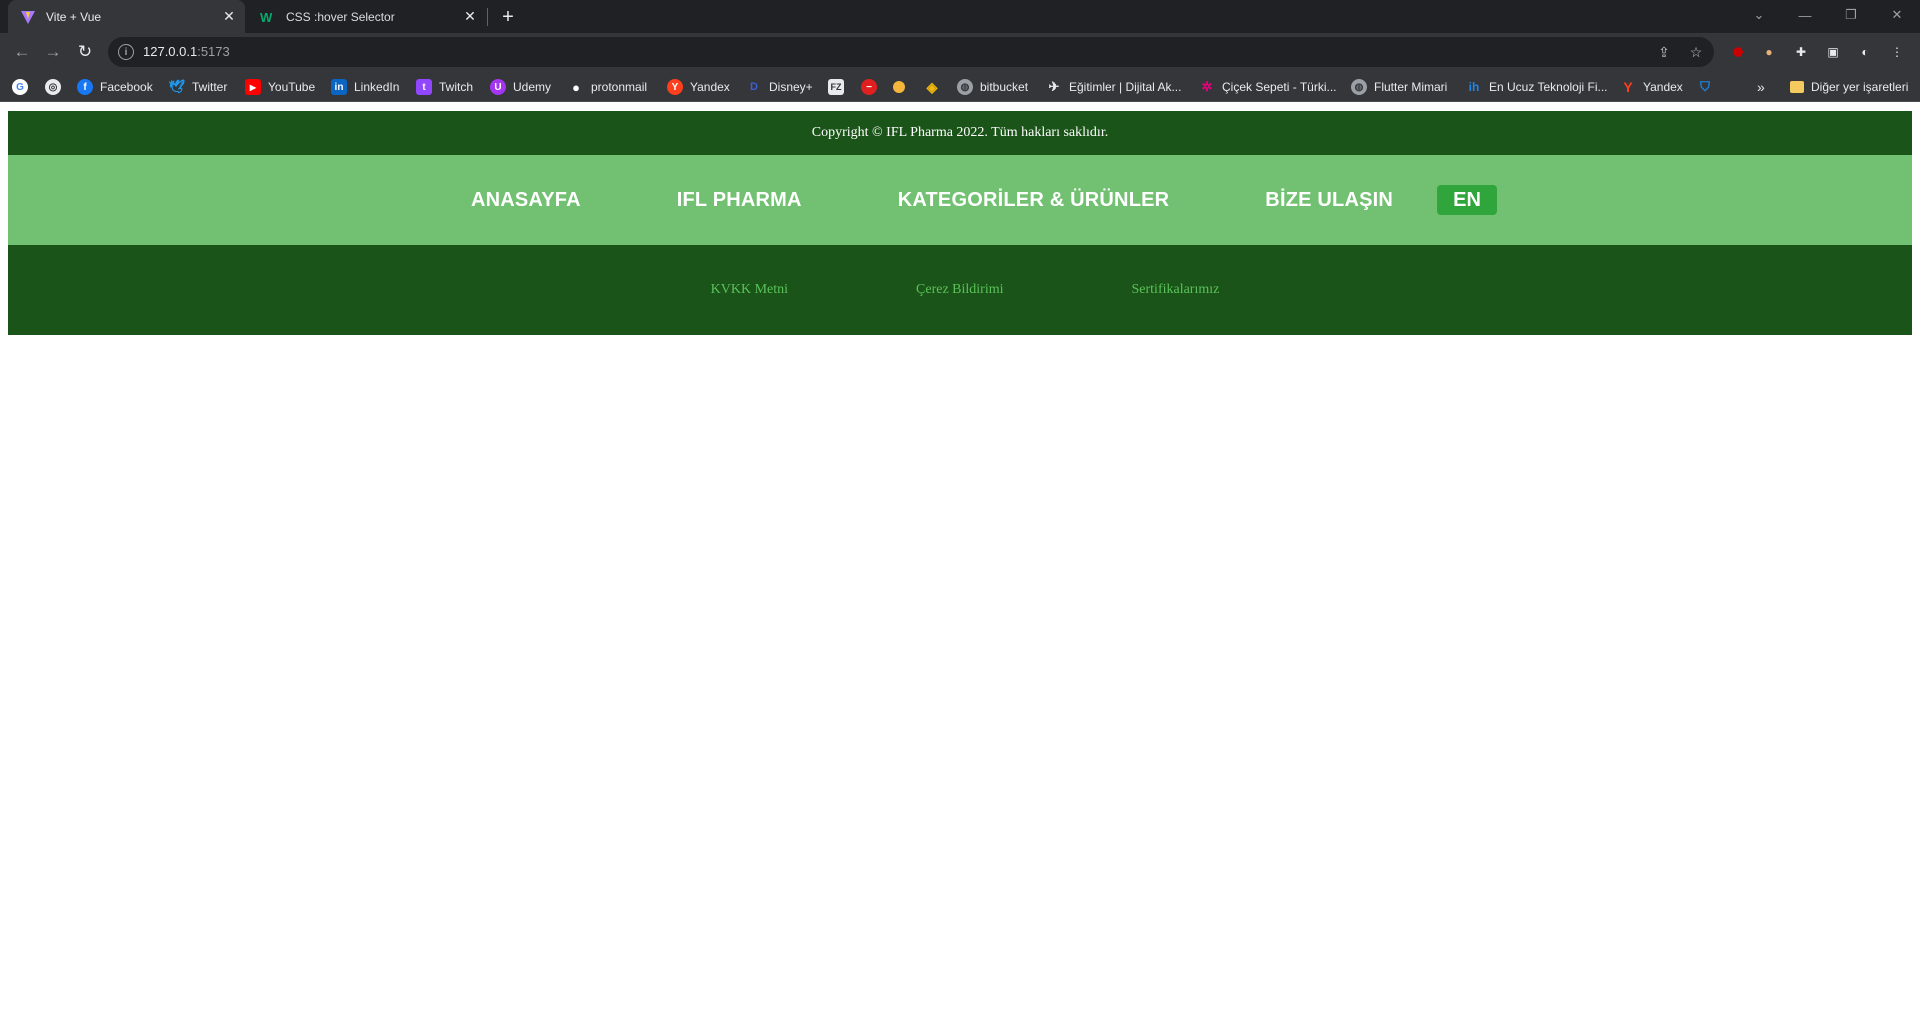 The image size is (1920, 1018). I want to click on menu-dots-icon: ⋮, so click(1897, 52).